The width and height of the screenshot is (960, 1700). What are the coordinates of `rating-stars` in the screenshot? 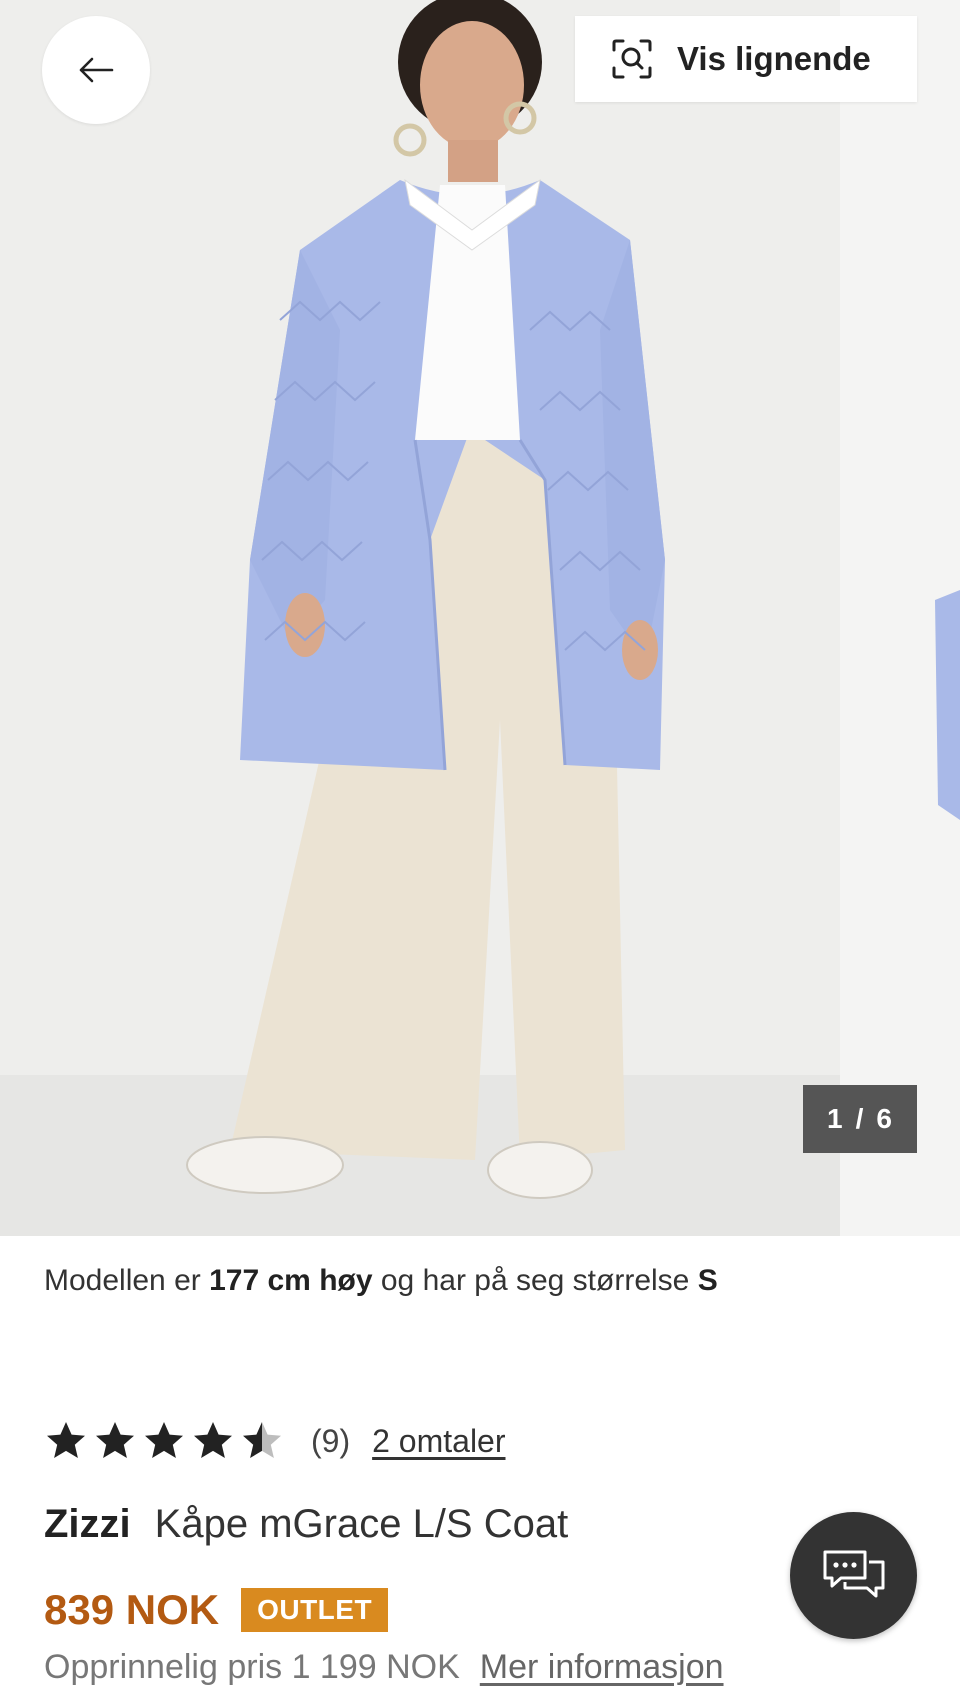 It's located at (166, 1441).